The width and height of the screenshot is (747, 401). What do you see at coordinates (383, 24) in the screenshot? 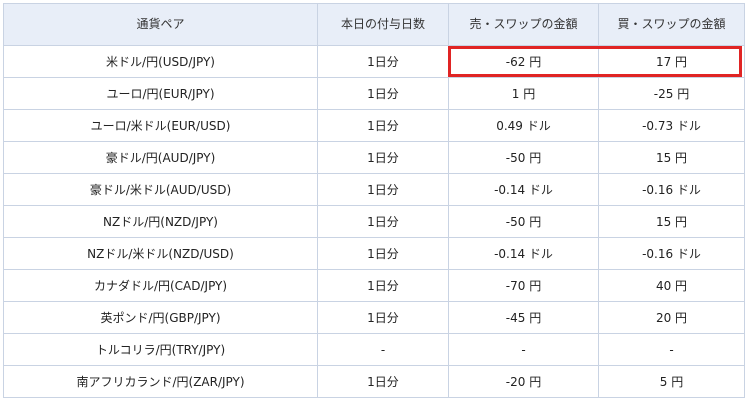
I see `header-days: 本日の付与日数` at bounding box center [383, 24].